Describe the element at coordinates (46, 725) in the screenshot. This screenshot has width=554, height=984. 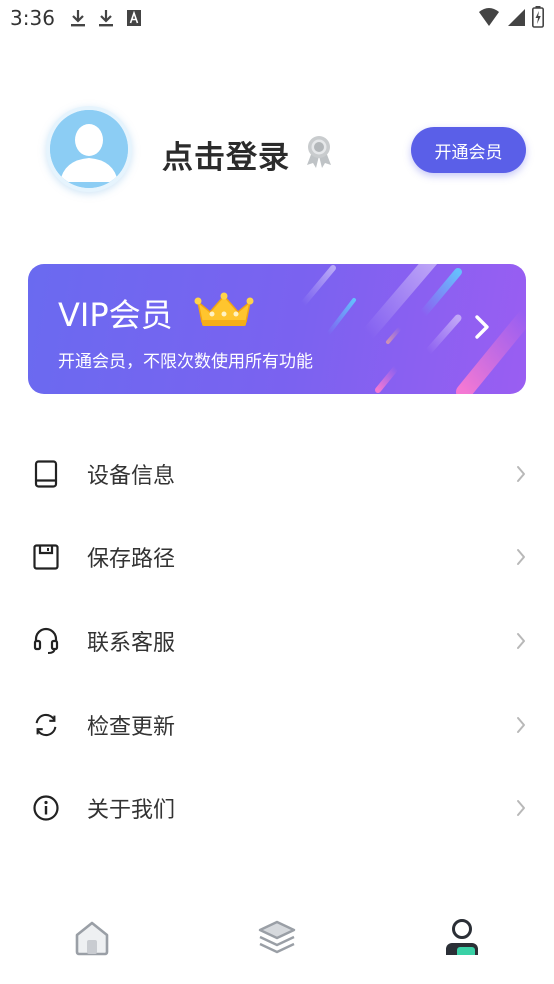
I see `refresh-icon` at that location.